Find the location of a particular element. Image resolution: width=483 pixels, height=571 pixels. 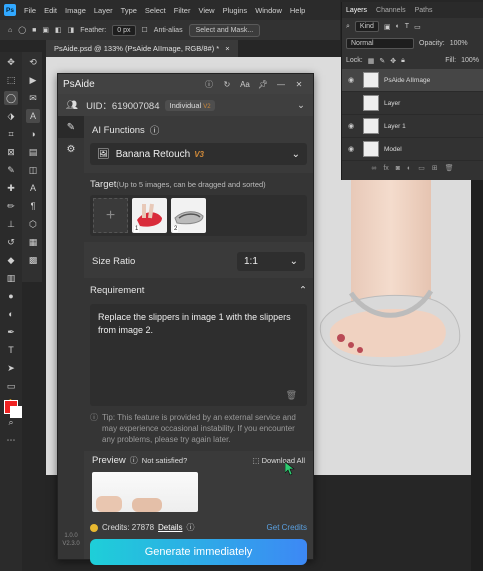

more-tools-icon: ⋯ is located at coordinates (11, 440).